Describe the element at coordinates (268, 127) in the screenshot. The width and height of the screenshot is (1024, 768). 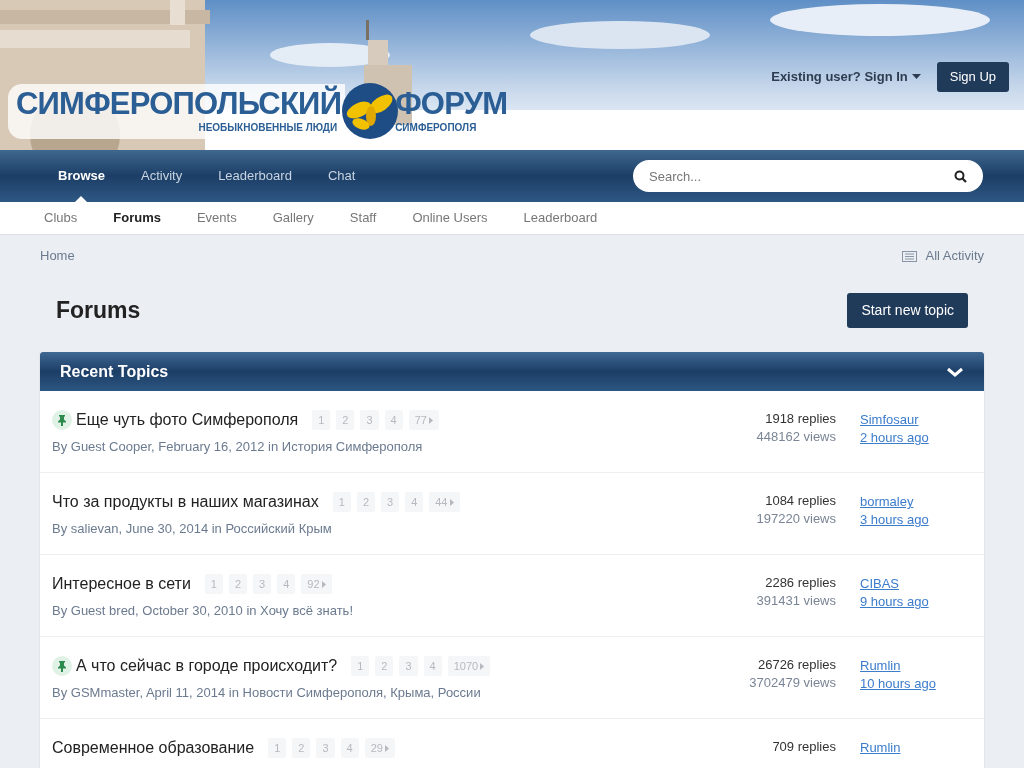
I see `logo-tagline: НЕОБЫКНОВЕННЫЕ ЛЮДИ` at that location.